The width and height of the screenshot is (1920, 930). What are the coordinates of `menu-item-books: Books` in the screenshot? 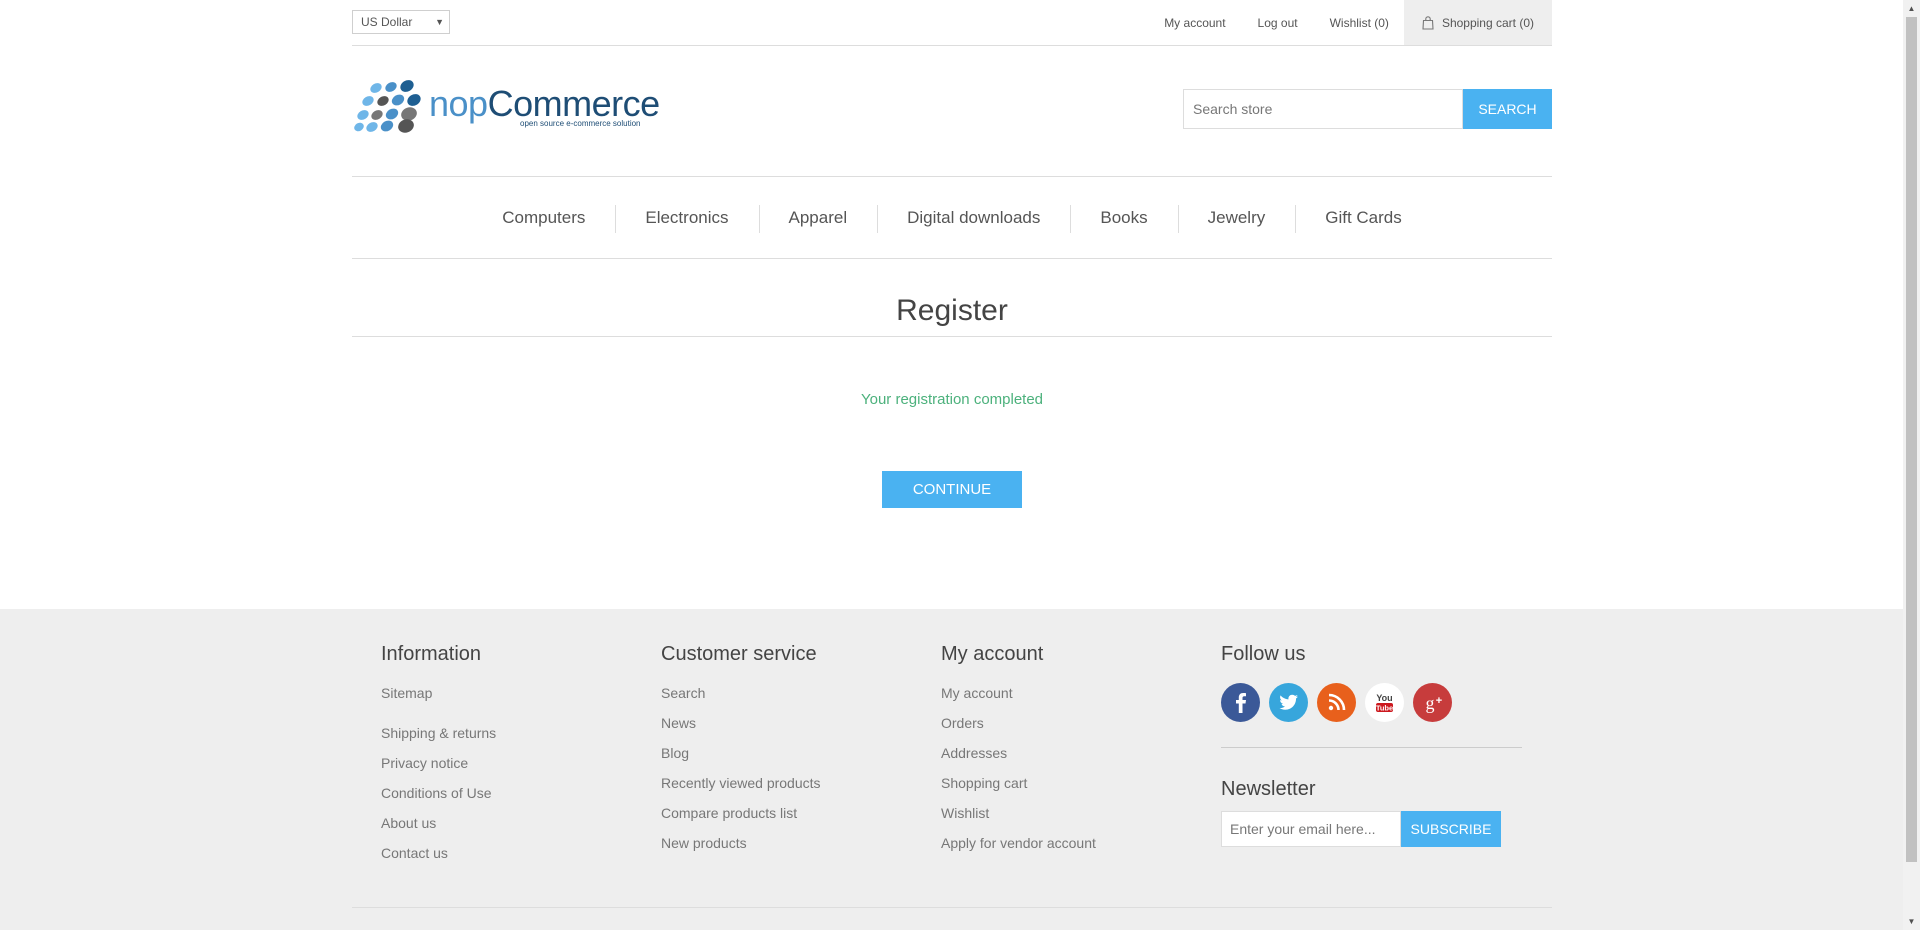 It's located at (1123, 218).